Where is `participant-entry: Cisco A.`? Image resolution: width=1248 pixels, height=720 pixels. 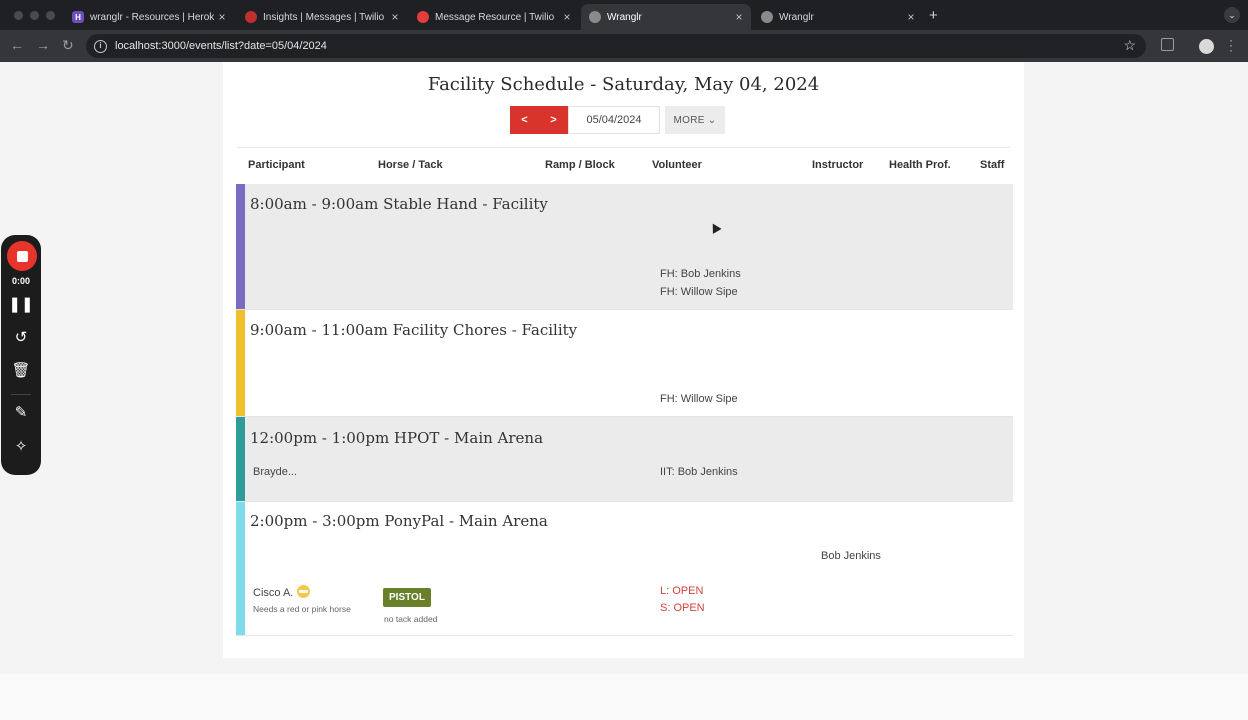
participant-entry: Cisco A. is located at coordinates (282, 592).